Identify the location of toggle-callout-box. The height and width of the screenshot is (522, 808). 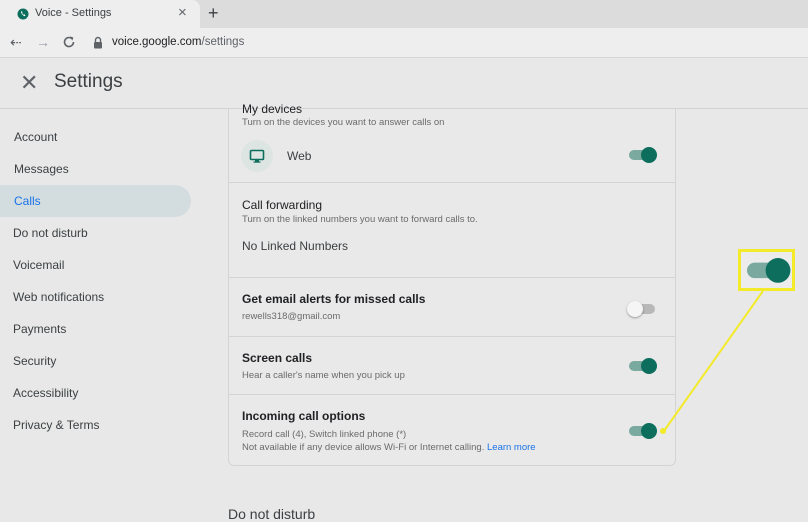
(766, 270).